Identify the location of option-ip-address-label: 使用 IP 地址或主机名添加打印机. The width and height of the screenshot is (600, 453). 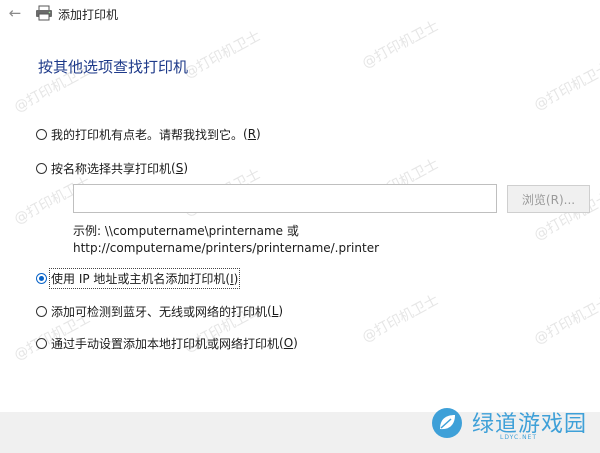
(138, 278).